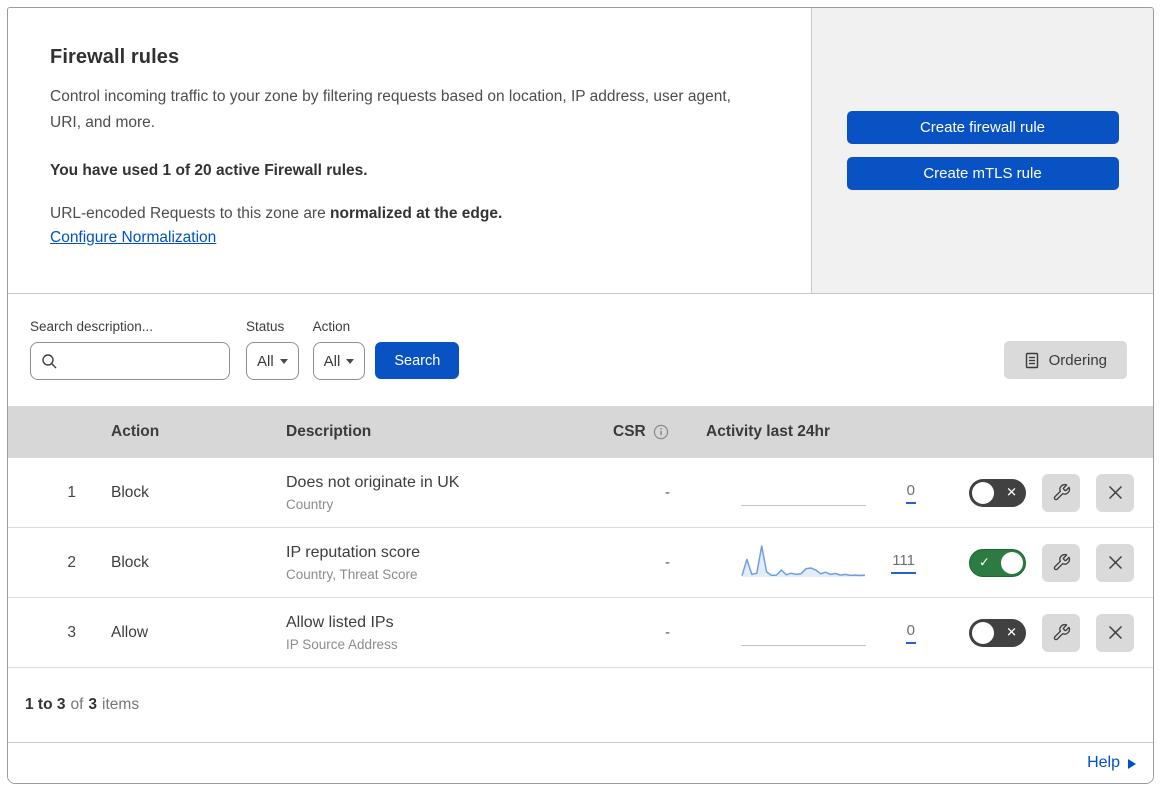 This screenshot has width=1161, height=791. I want to click on action-dropdown: All, so click(339, 361).